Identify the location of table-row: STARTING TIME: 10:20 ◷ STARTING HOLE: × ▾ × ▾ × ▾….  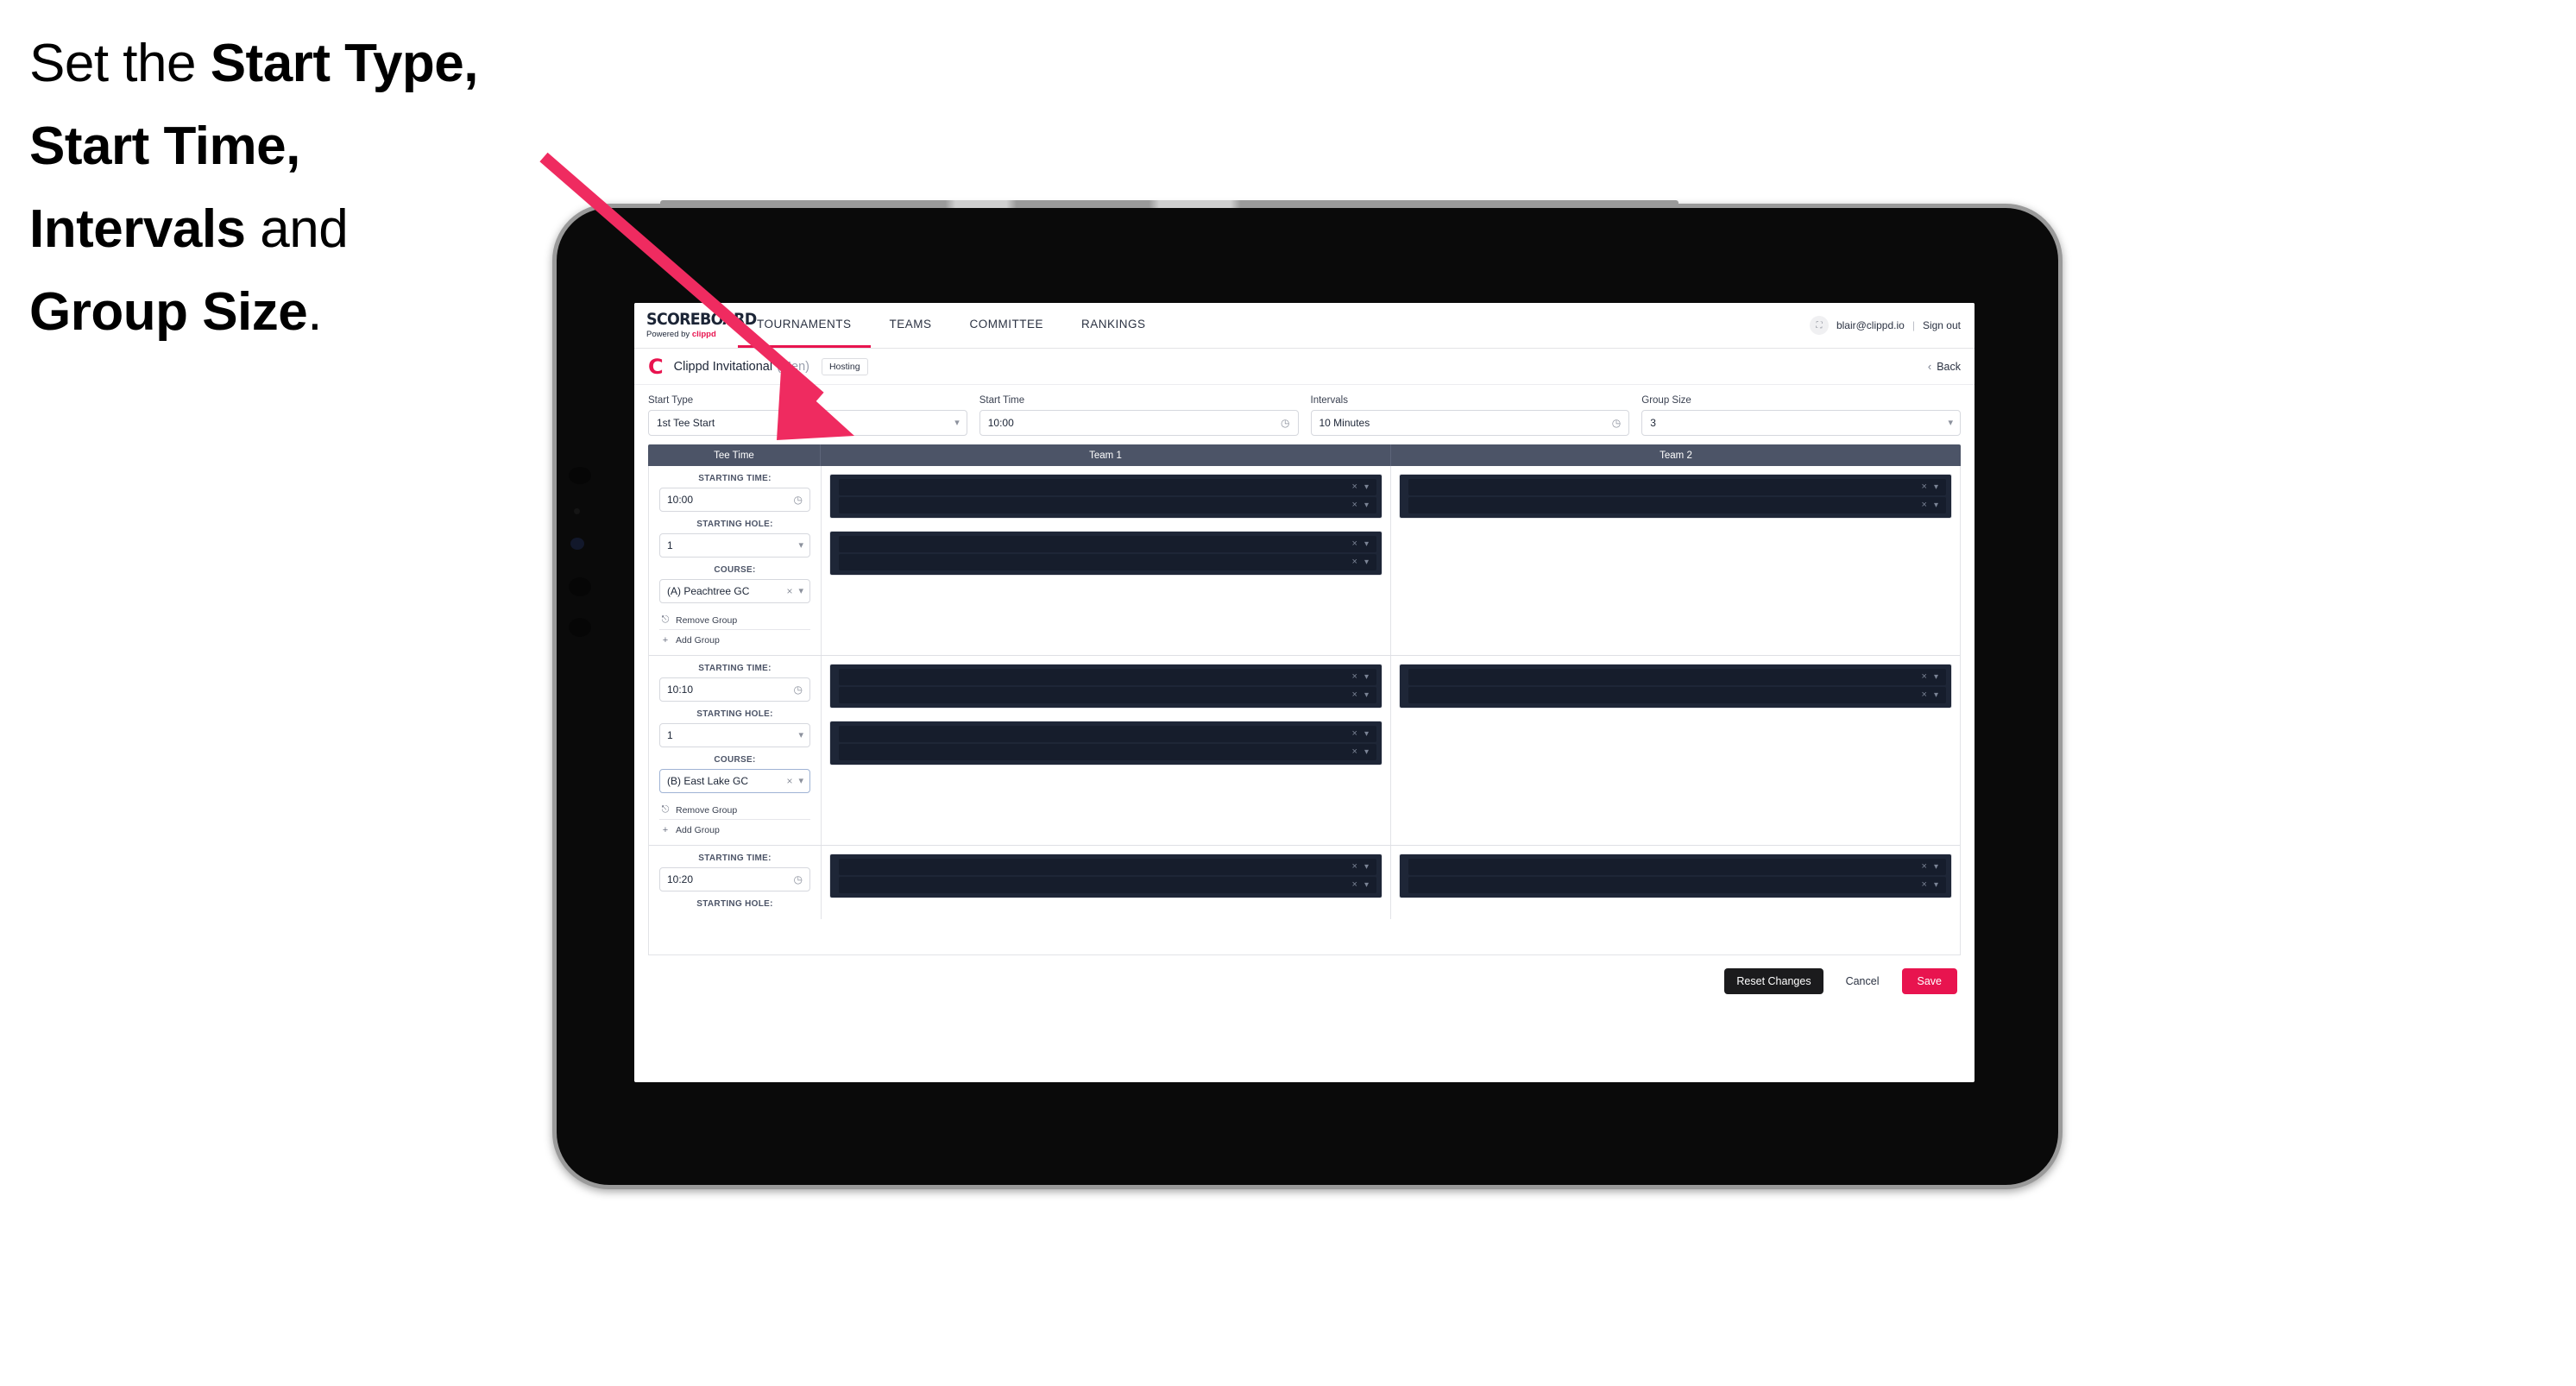
(1304, 883).